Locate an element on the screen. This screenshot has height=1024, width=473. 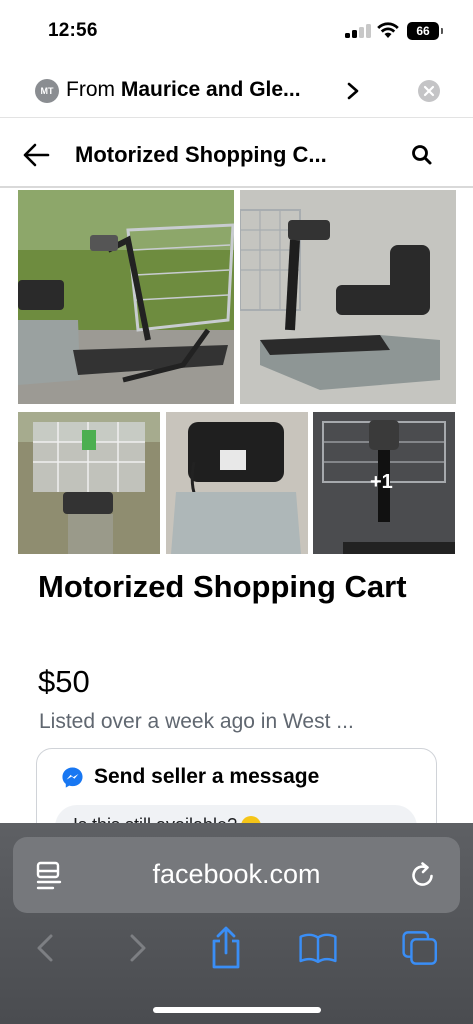
more-photos-count: +1 is located at coordinates (381, 482).